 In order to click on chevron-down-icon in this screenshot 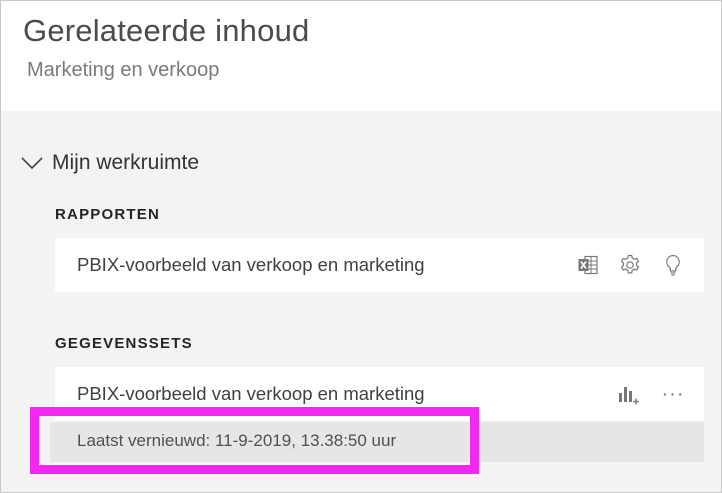, I will do `click(32, 163)`.